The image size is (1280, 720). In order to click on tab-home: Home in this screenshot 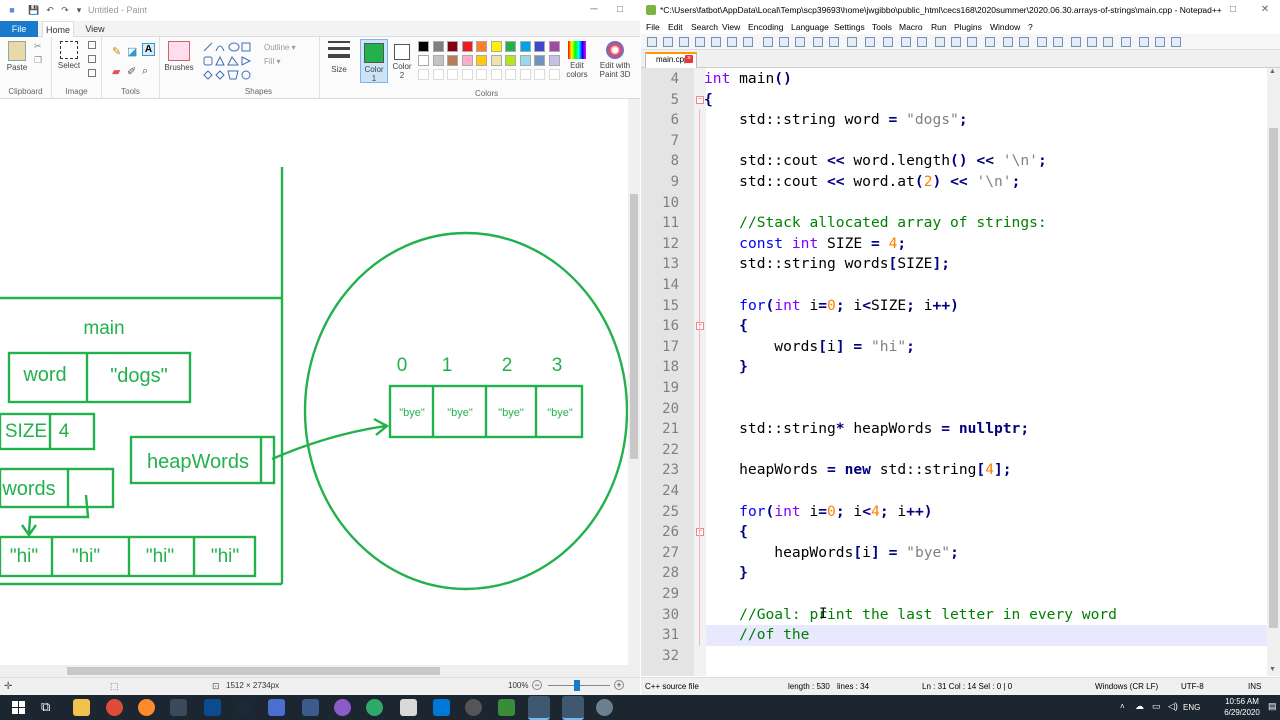, I will do `click(58, 29)`.